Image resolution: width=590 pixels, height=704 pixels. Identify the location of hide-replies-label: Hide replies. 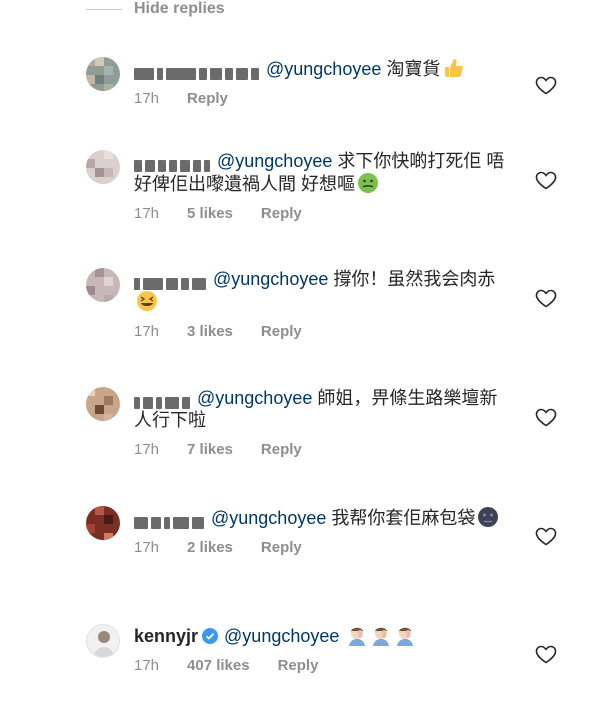
(179, 8).